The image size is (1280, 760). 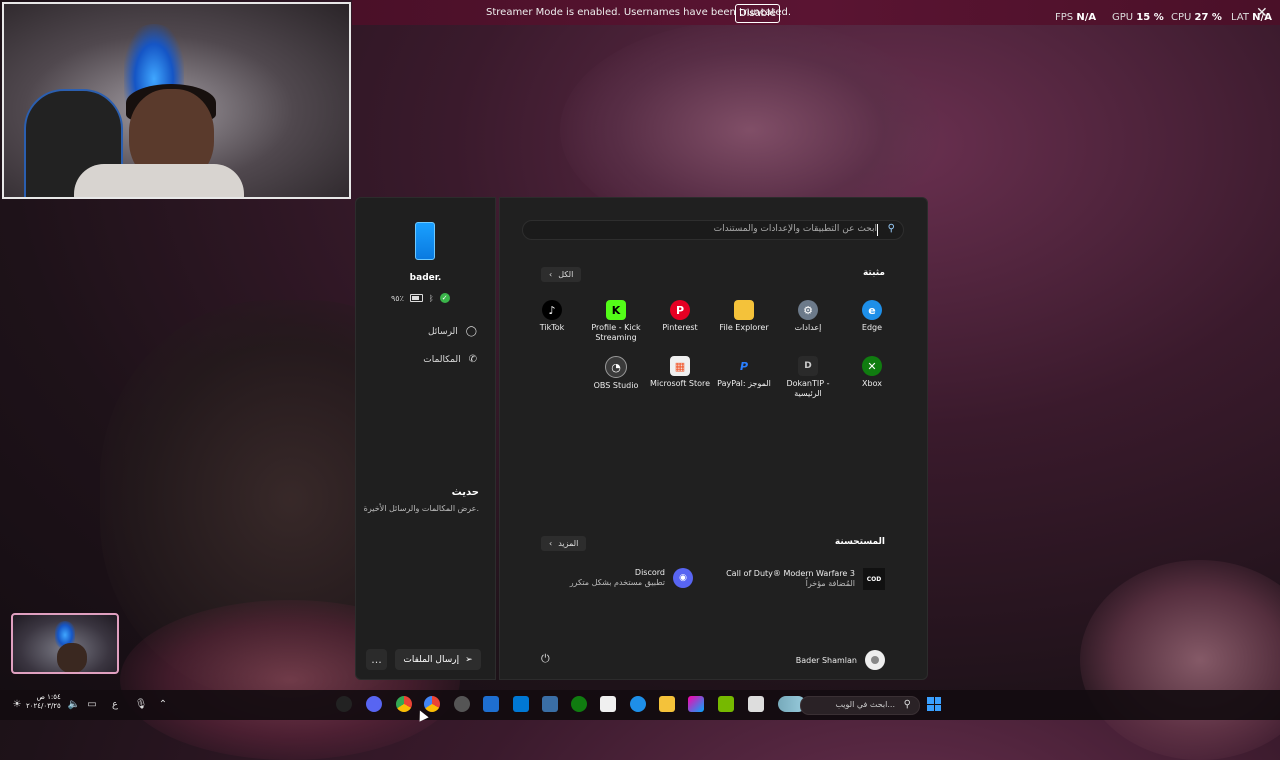 What do you see at coordinates (115, 704) in the screenshot?
I see `language-indicator: ع` at bounding box center [115, 704].